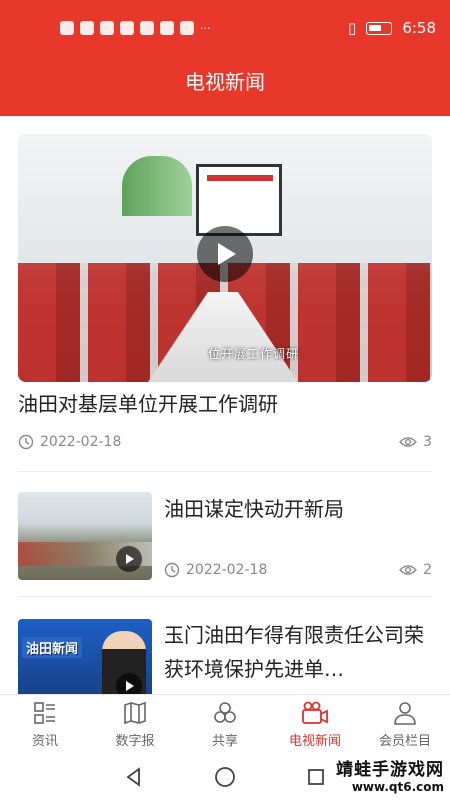 This screenshot has width=450, height=800. I want to click on list-item-views-count: 2, so click(427, 570).